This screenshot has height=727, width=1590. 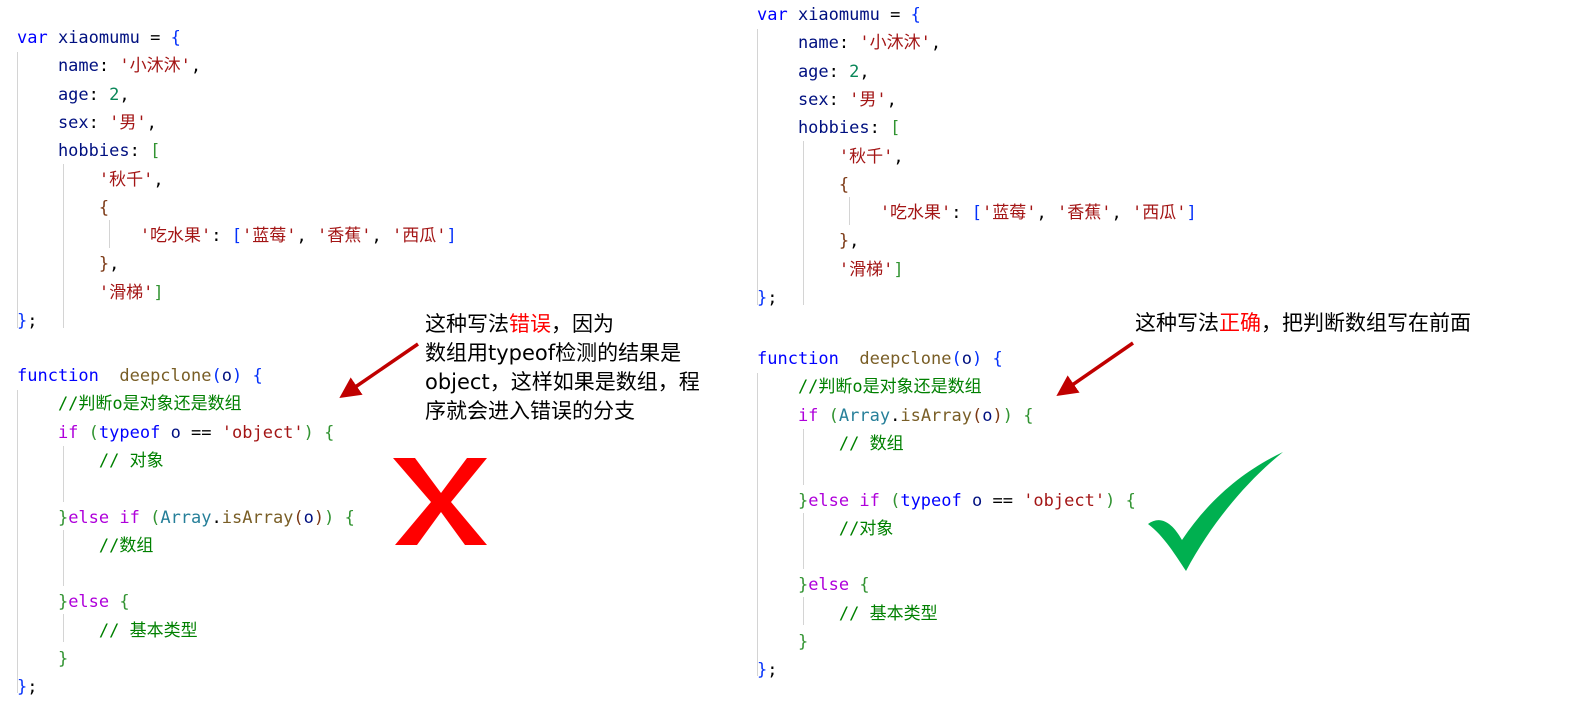 I want to click on wrong-x-icon, so click(x=440, y=501).